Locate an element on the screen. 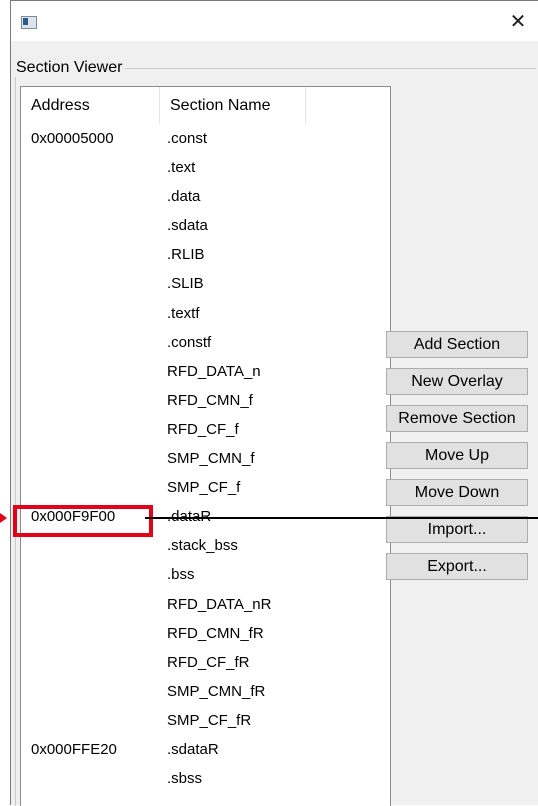 This screenshot has width=538, height=806. table-row: .text is located at coordinates (205, 167).